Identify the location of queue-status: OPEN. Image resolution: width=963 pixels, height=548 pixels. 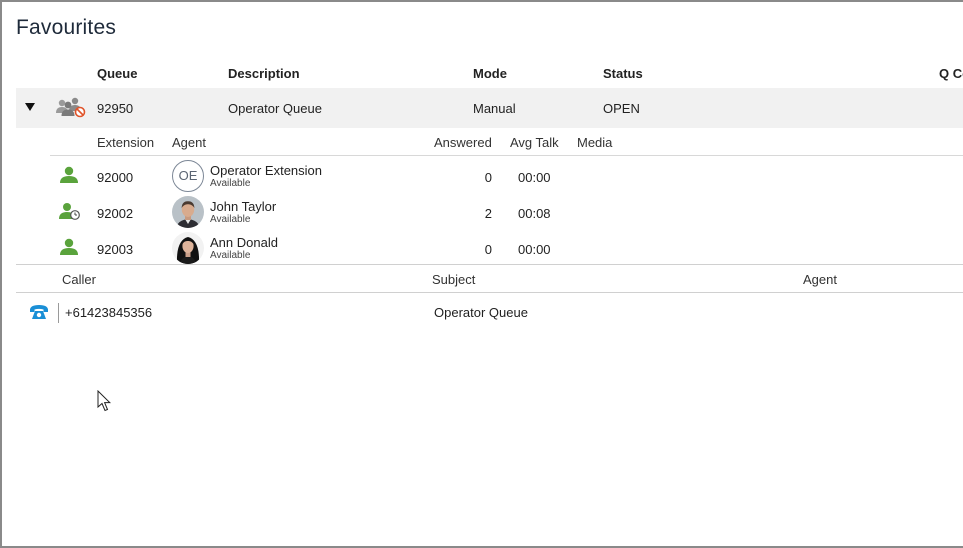
(621, 108).